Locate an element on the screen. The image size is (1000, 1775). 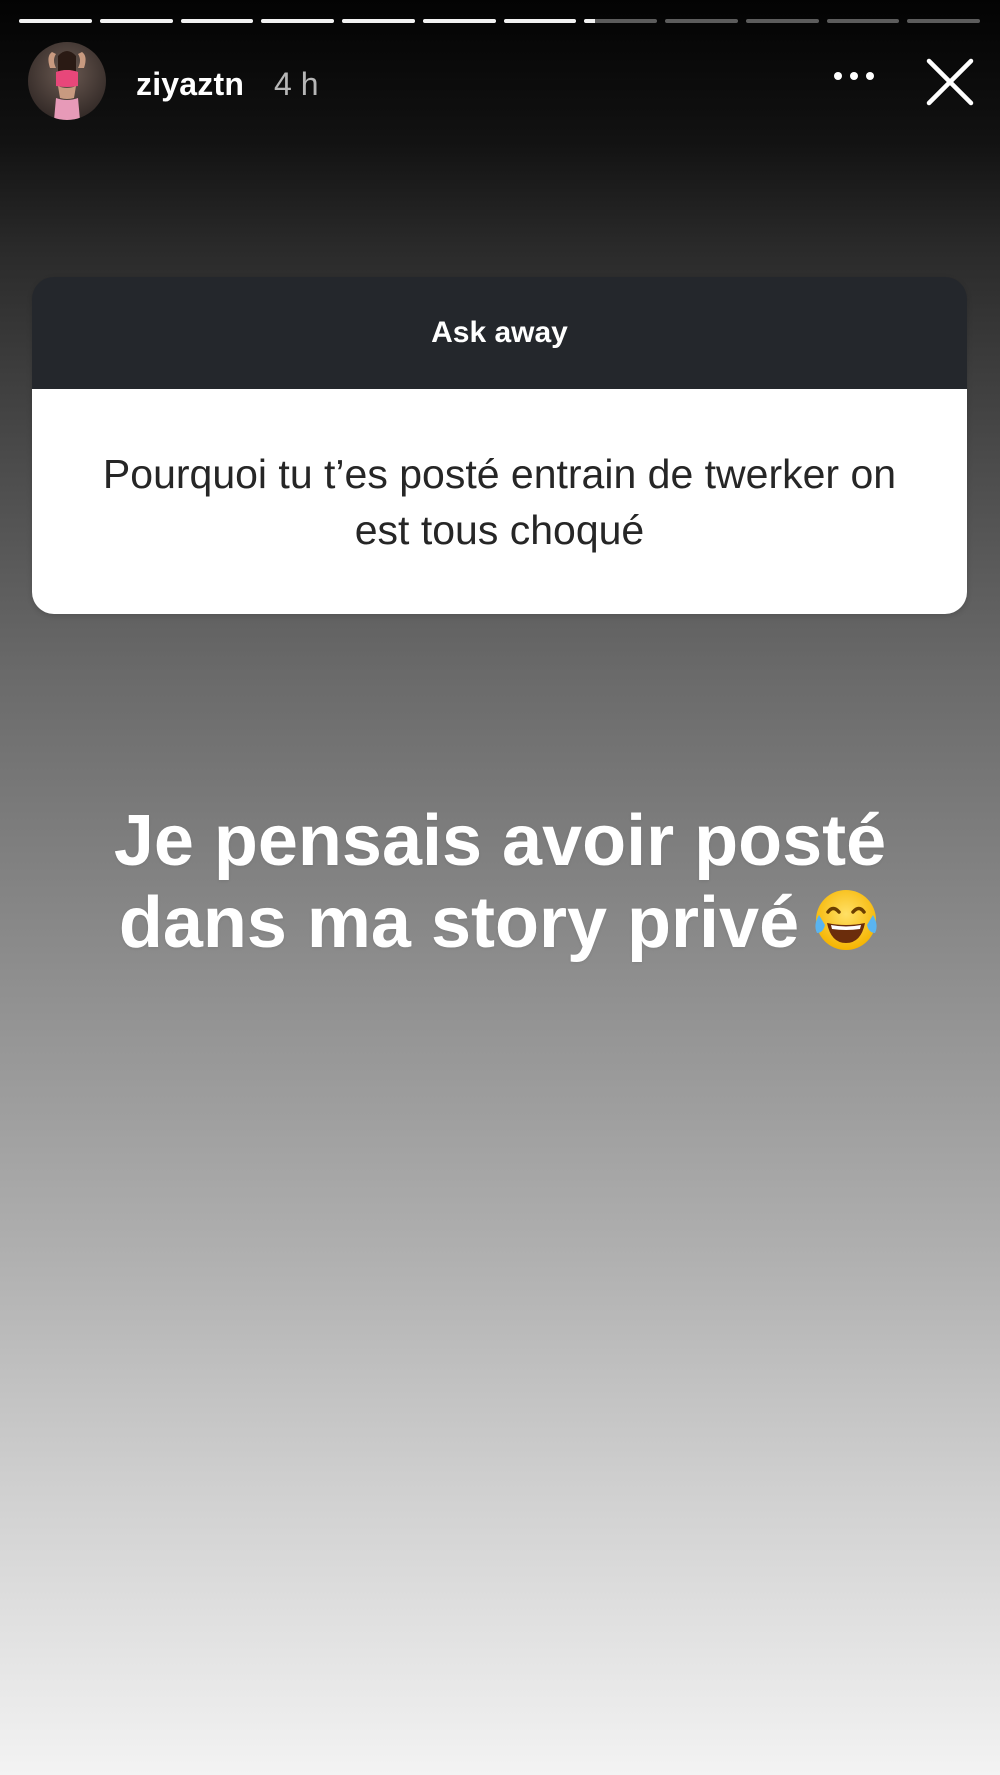
close-icon is located at coordinates (950, 82).